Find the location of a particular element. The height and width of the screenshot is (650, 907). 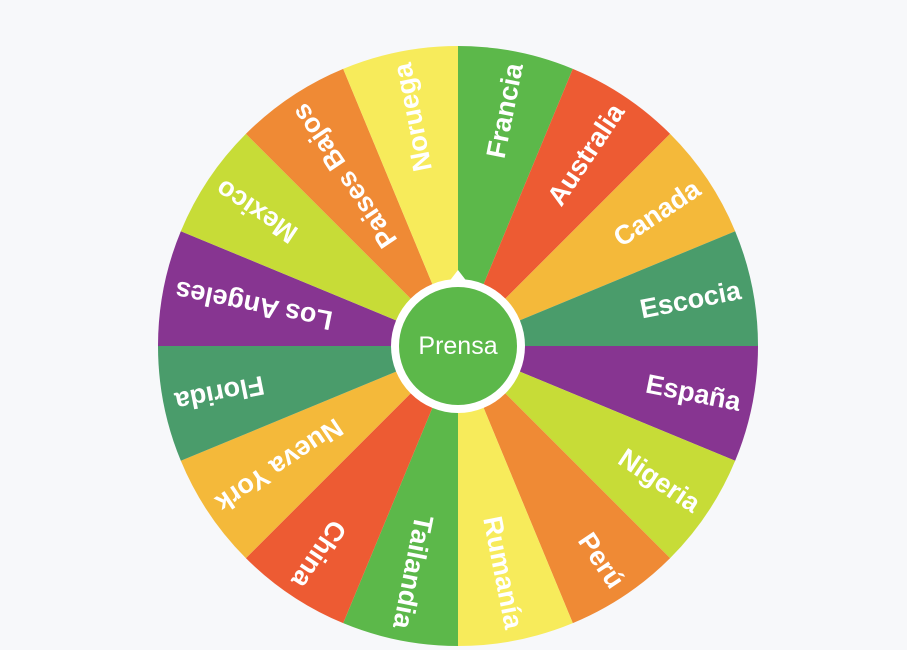

center-label: Prensa is located at coordinates (457, 346).